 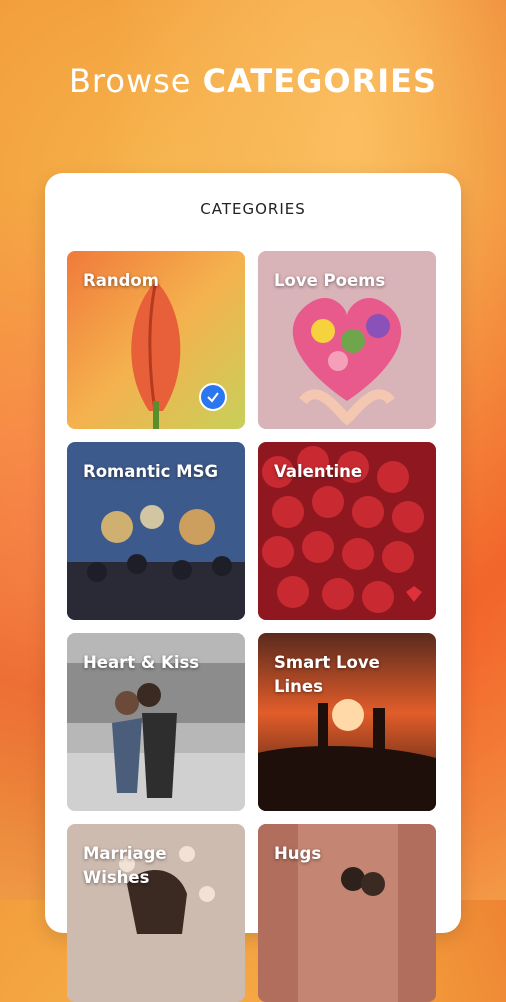 I want to click on check-icon, so click(x=213, y=397).